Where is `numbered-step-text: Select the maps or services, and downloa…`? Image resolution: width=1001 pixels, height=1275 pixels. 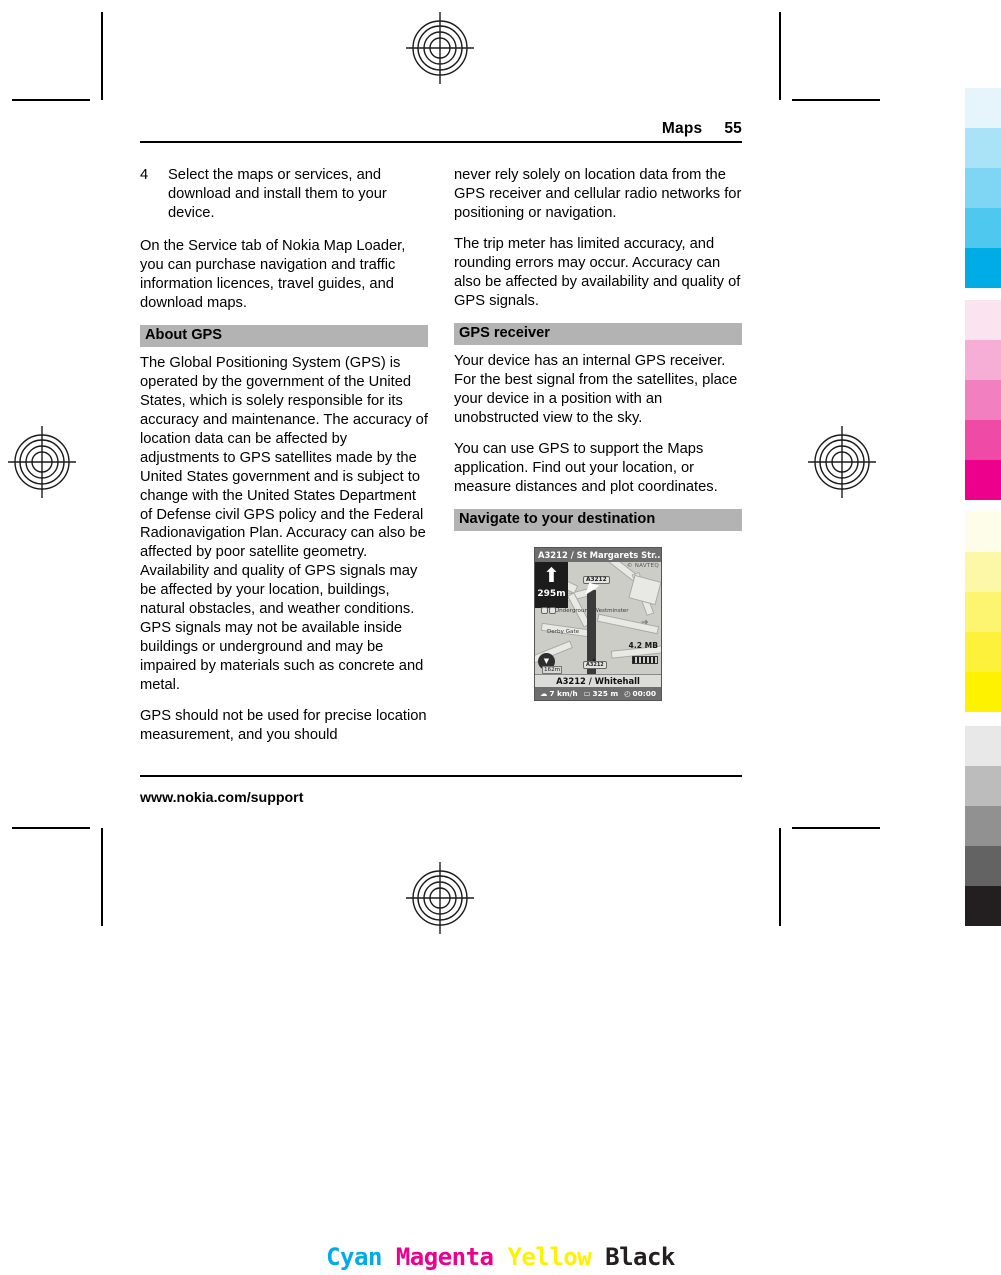
numbered-step-text: Select the maps or services, and downloa… is located at coordinates (277, 194).